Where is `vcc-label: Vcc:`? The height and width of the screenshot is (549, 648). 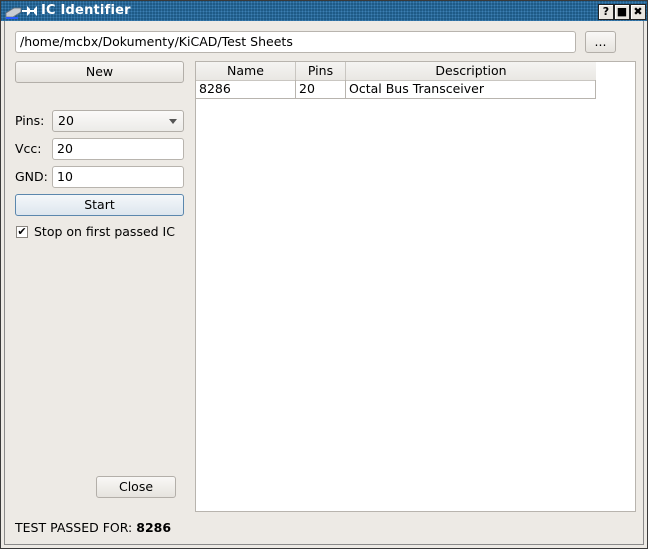
vcc-label: Vcc: is located at coordinates (28, 148).